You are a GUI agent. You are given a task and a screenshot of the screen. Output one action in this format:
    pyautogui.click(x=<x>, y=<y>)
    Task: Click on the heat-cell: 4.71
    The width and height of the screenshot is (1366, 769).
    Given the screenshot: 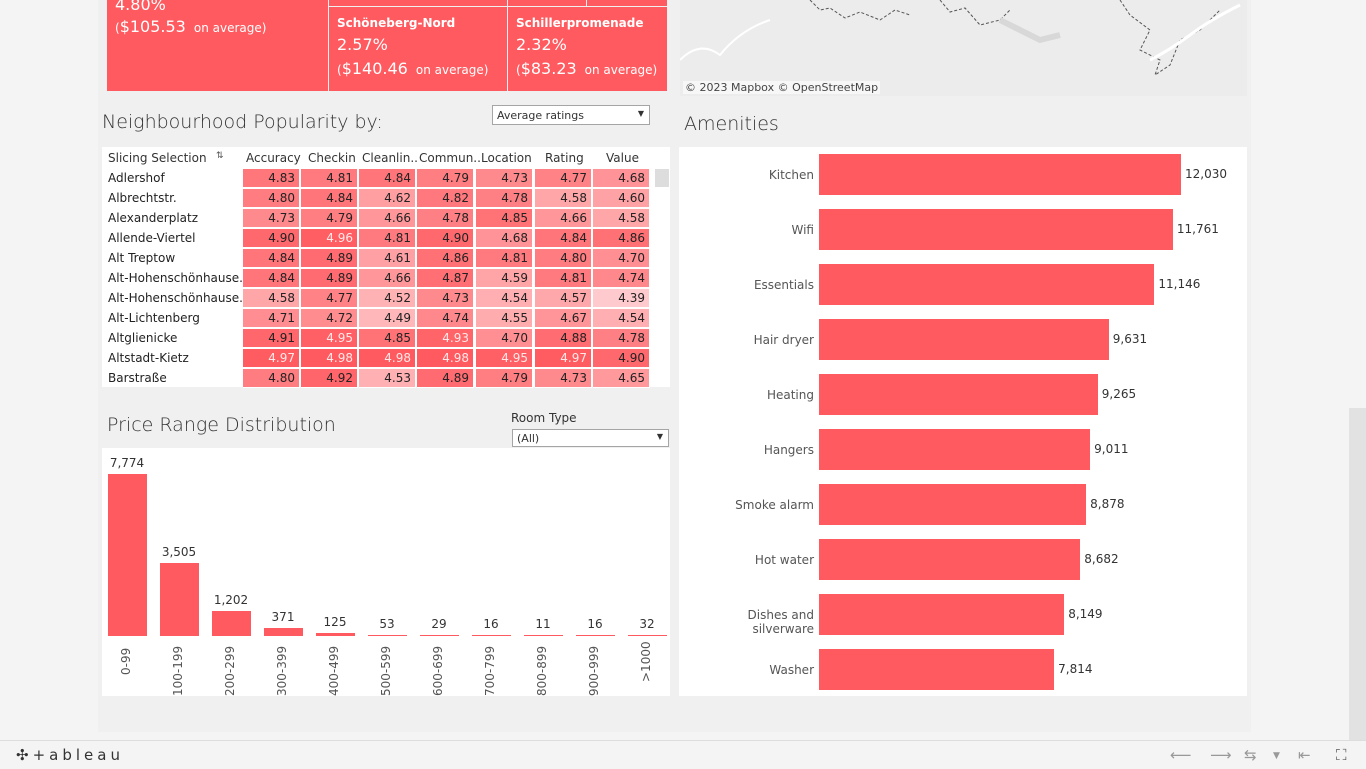 What is the action you would take?
    pyautogui.click(x=271, y=318)
    